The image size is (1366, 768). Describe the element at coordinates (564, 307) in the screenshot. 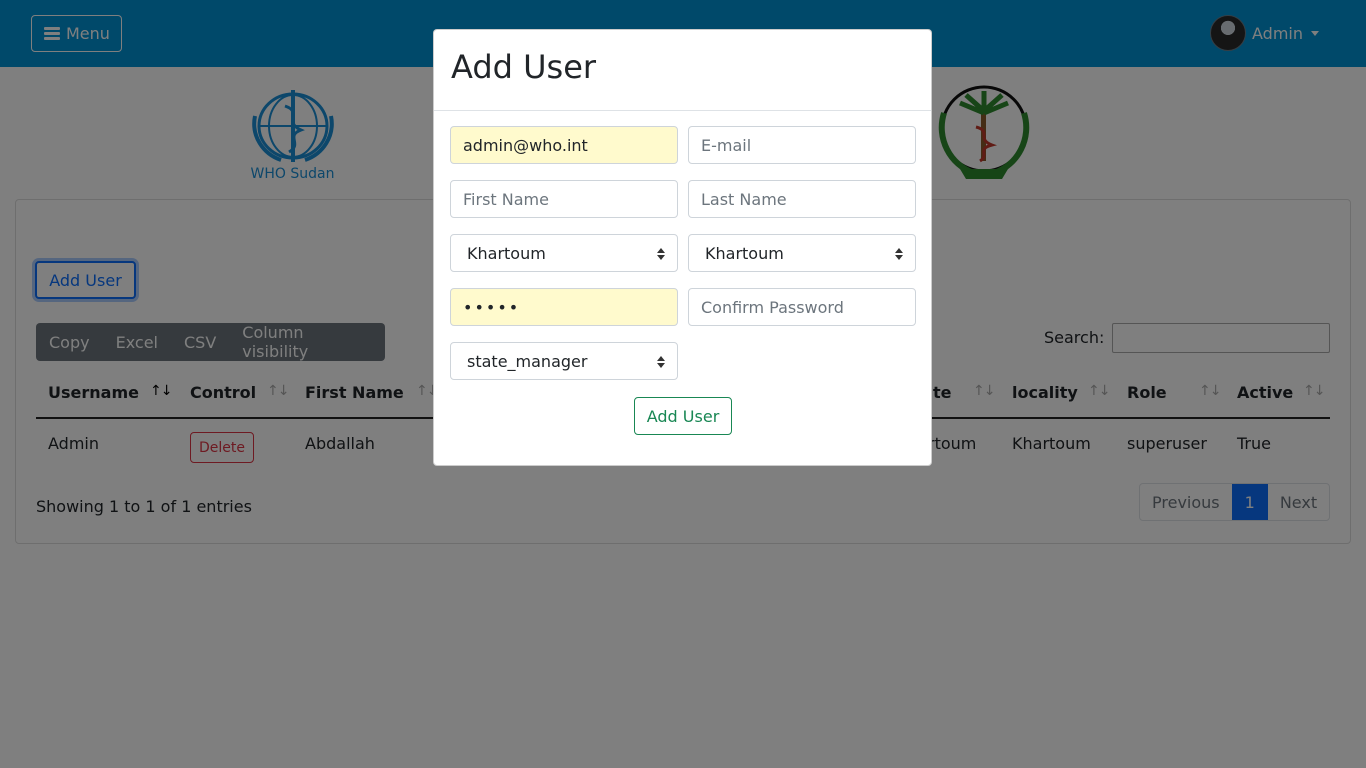

I see `password-input: •••••` at that location.